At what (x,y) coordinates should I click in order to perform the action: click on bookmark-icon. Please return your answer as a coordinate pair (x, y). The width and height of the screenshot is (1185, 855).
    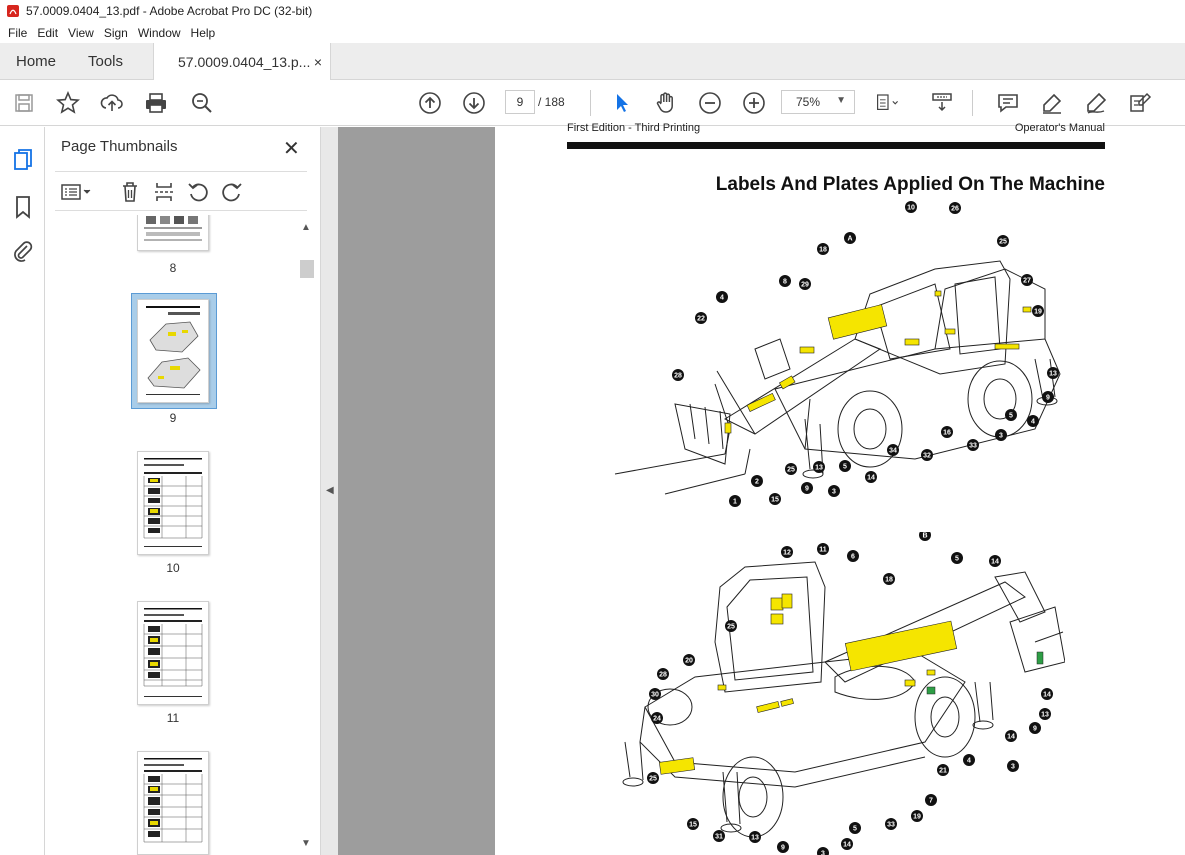
    Looking at the image, I should click on (23, 207).